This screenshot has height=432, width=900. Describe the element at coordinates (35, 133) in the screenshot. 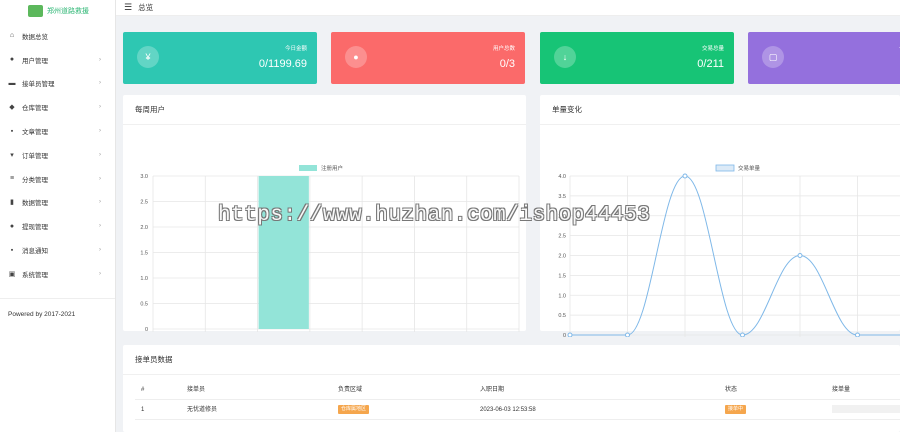

I see `sidebar-item-label: 文章管理` at that location.